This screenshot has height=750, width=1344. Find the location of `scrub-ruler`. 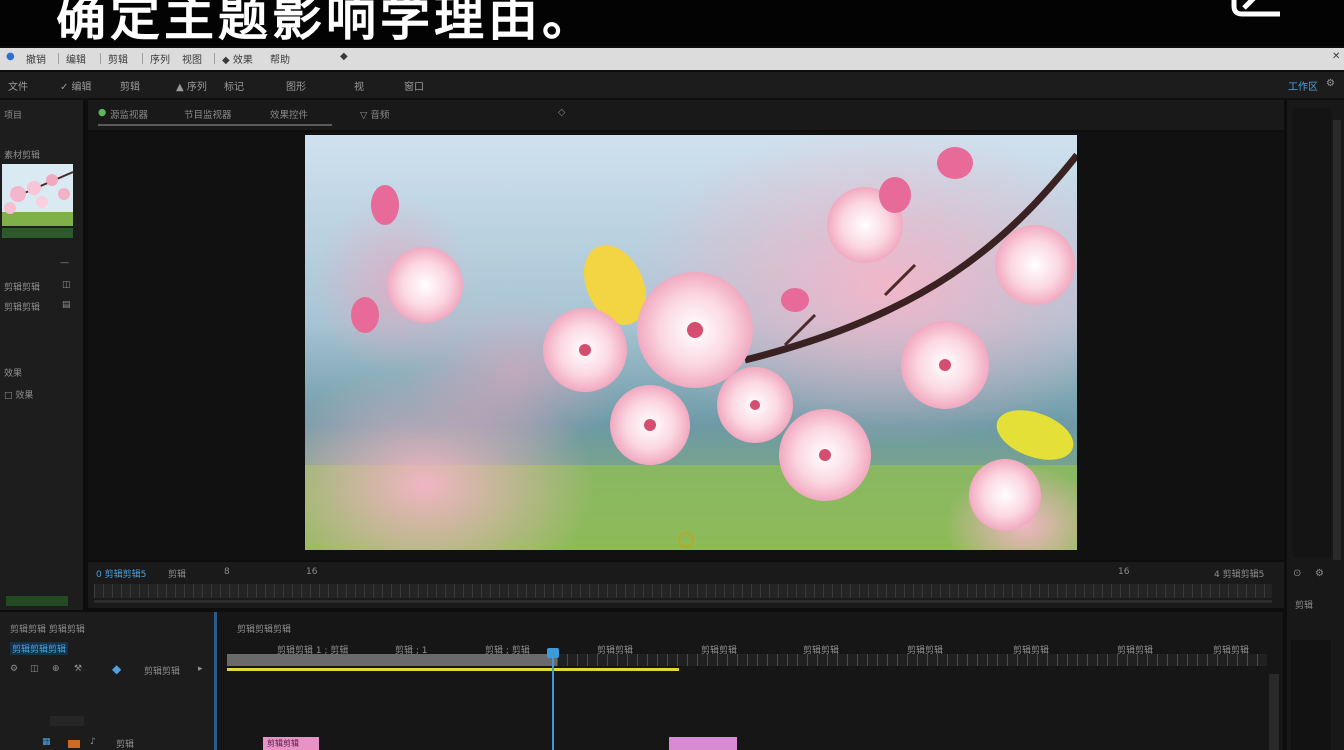

scrub-ruler is located at coordinates (683, 591).